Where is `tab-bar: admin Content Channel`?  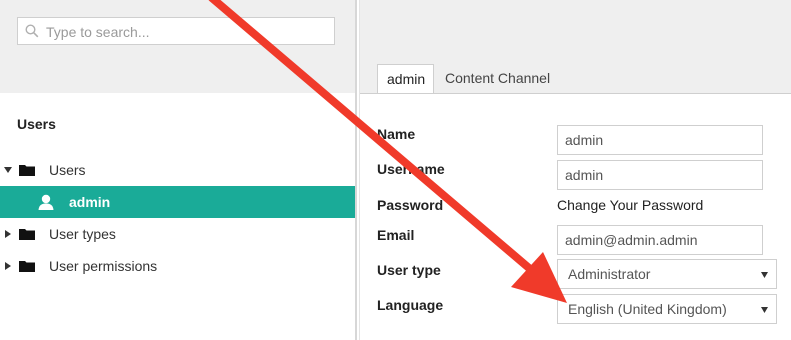 tab-bar: admin Content Channel is located at coordinates (575, 79).